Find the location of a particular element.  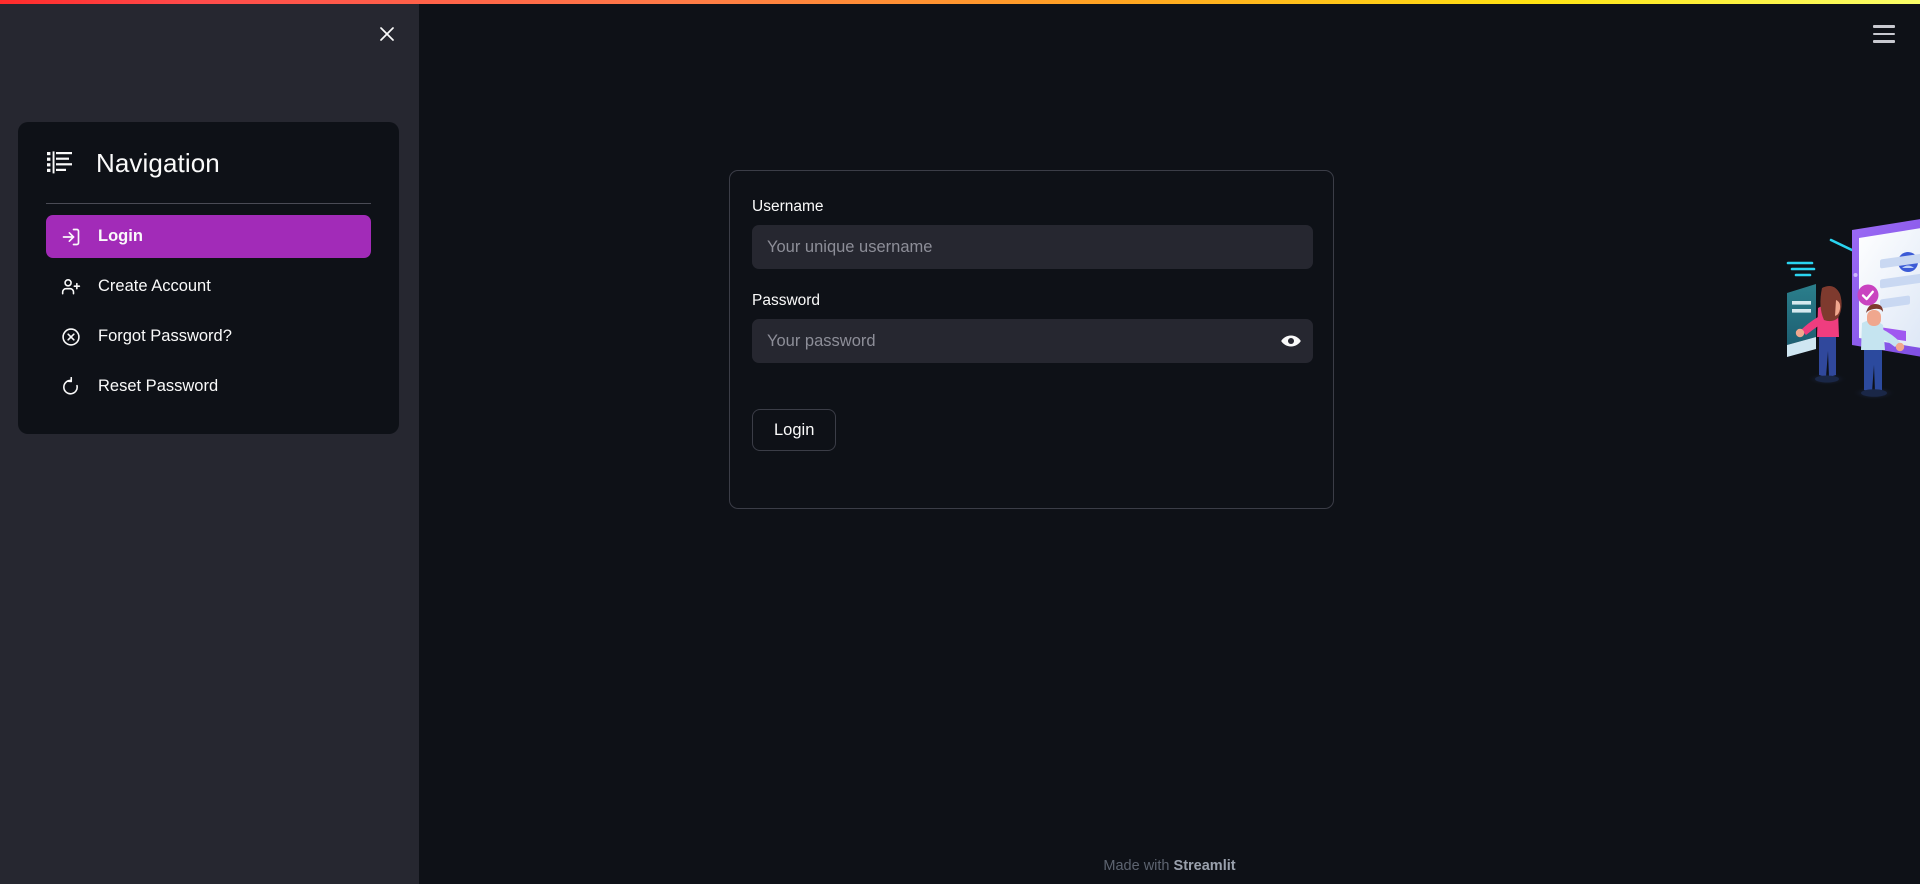

top-gradient-bar is located at coordinates (960, 2).